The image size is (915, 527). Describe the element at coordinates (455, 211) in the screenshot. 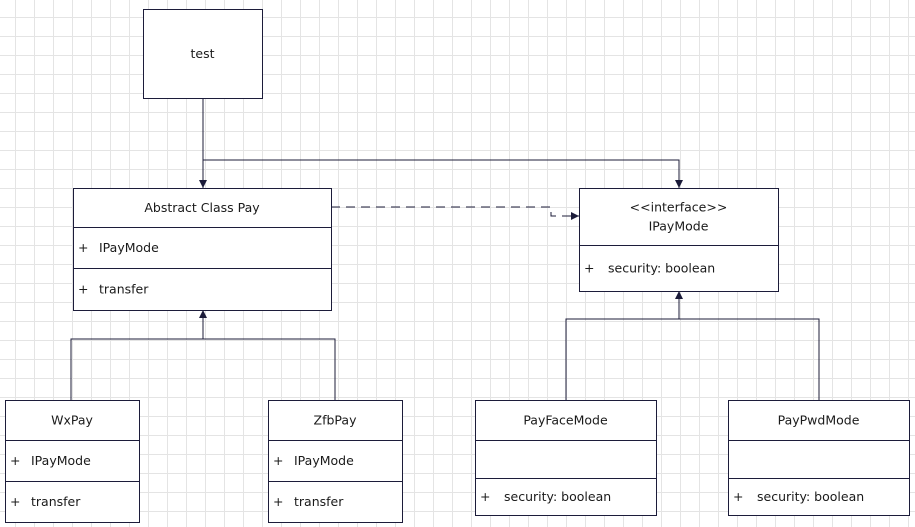

I see `dependency-pay-ipaymode` at that location.